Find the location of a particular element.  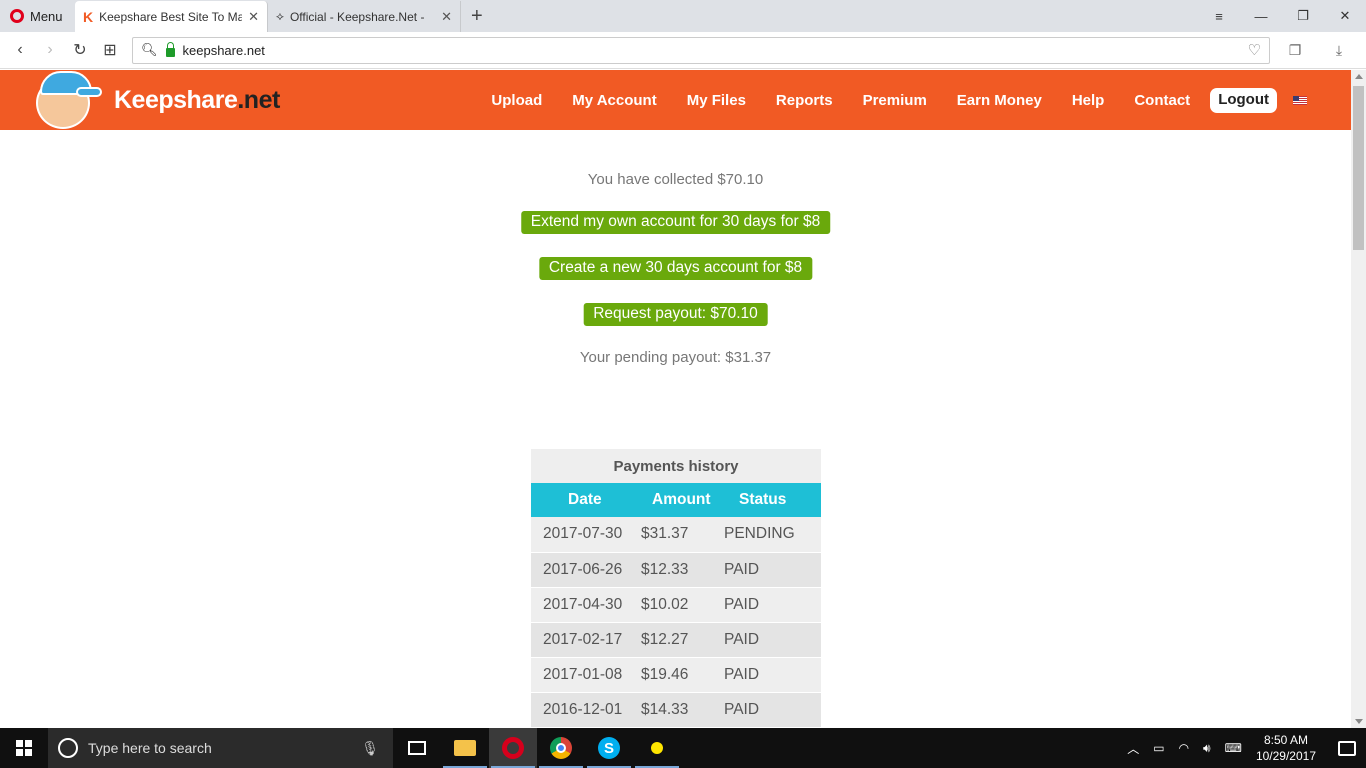

start-button is located at coordinates (24, 748).